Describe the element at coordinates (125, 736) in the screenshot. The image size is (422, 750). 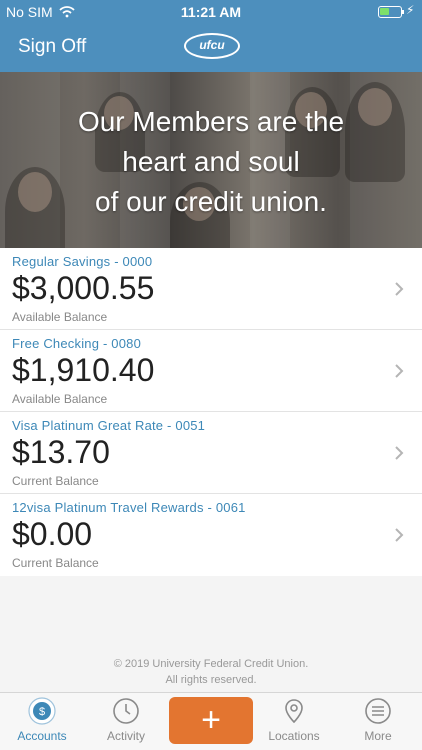
I see `tab-label: Activity` at that location.